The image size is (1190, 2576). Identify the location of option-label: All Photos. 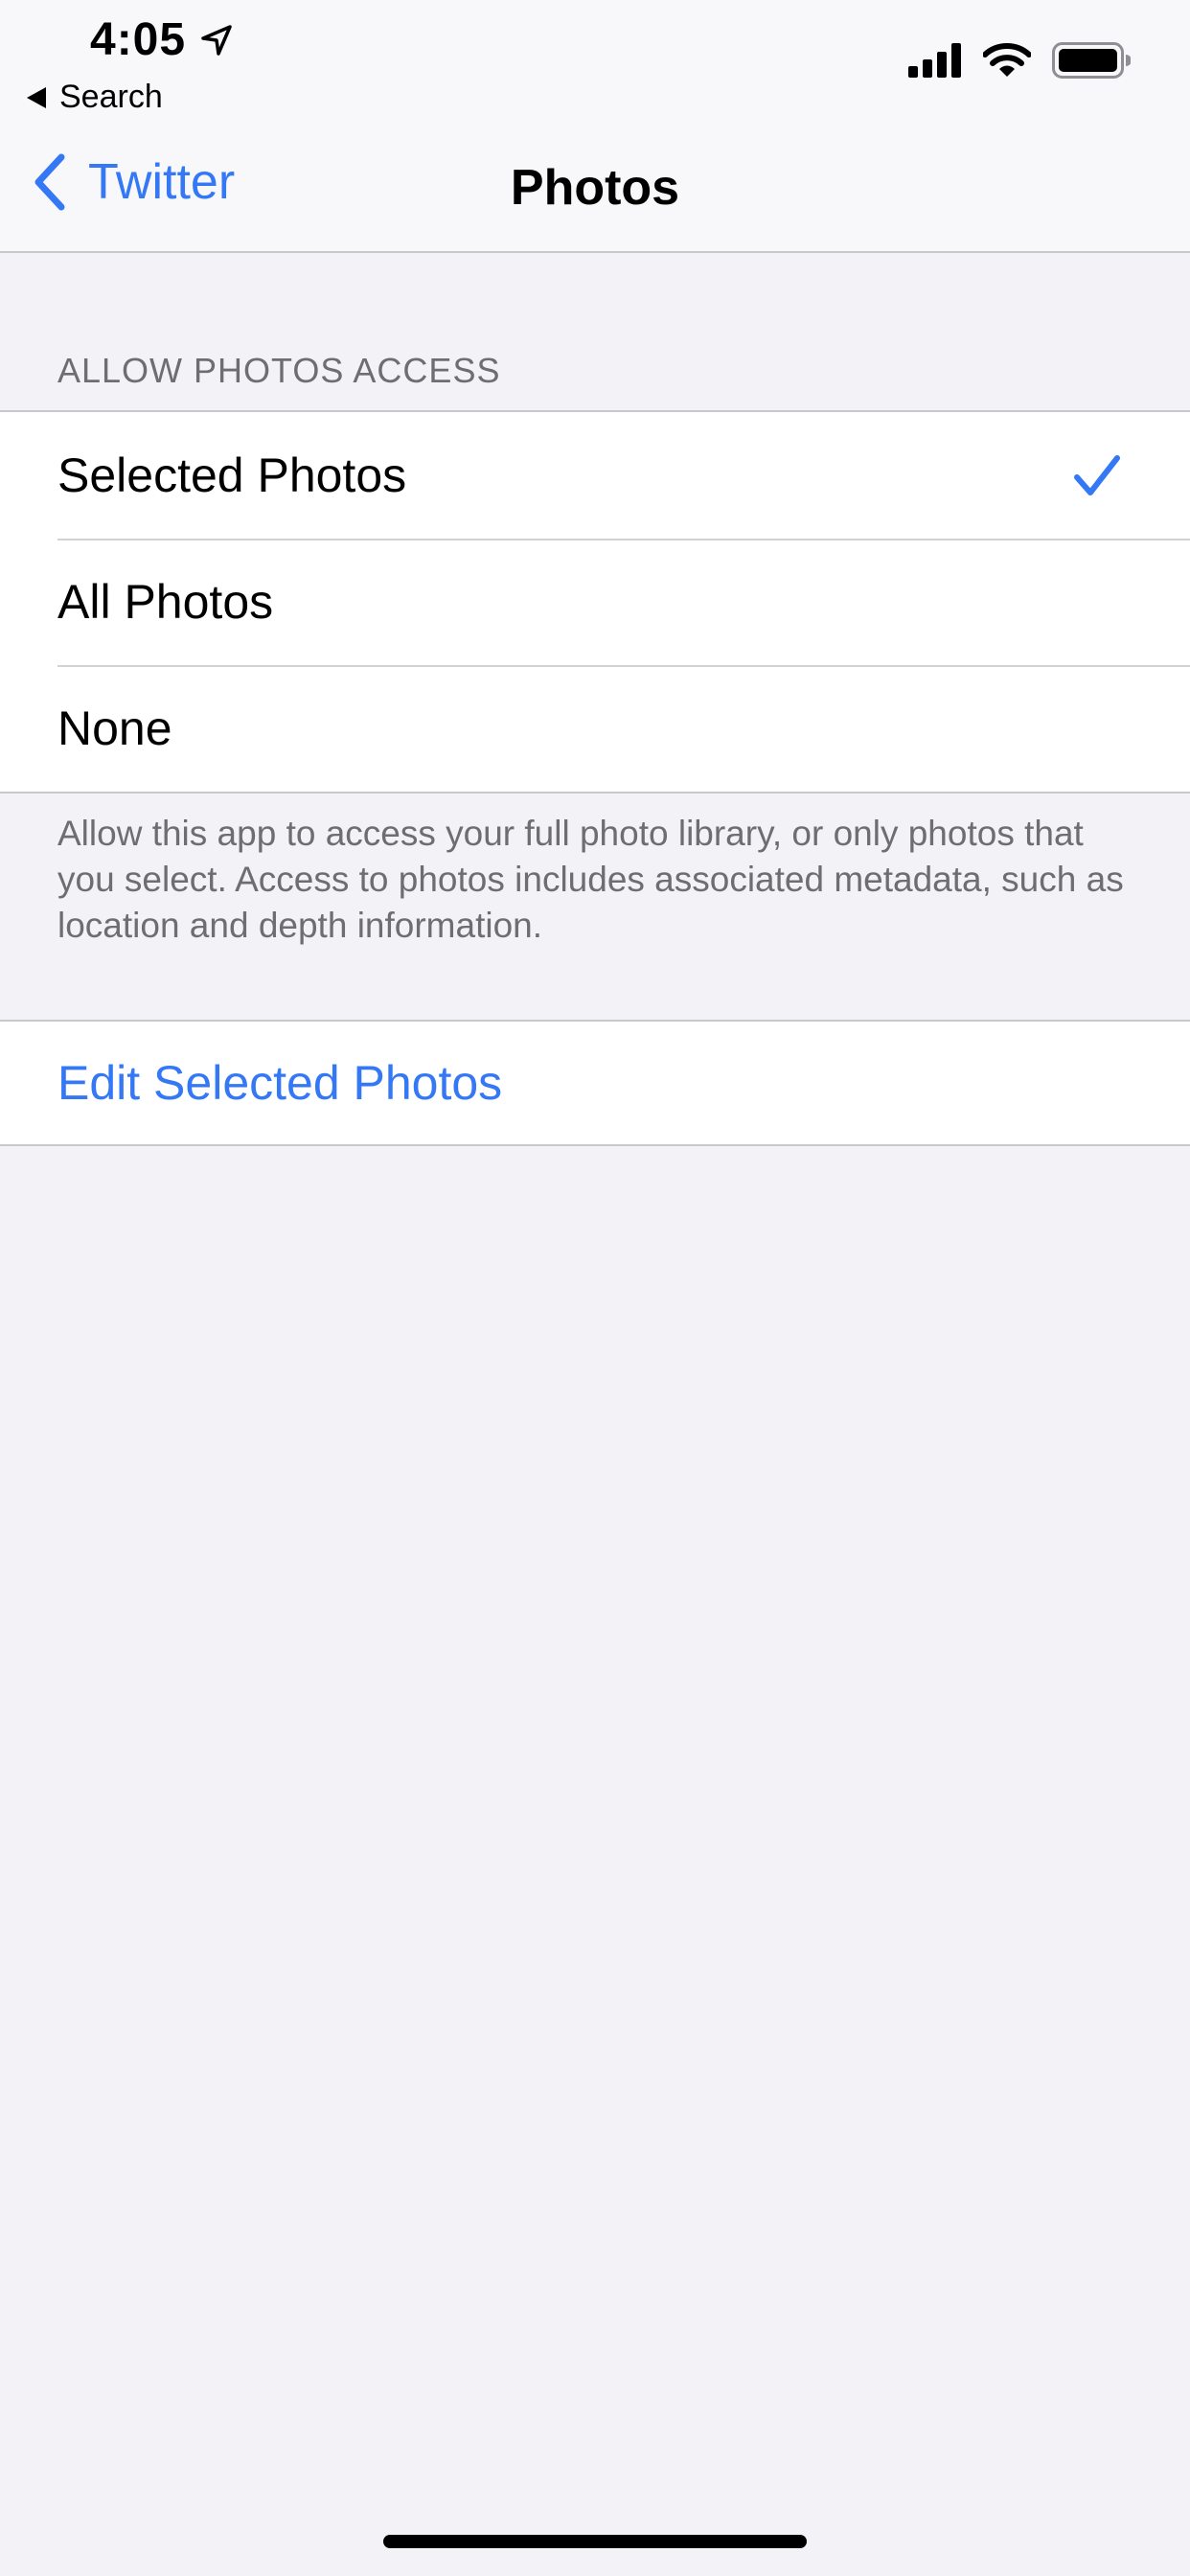
(166, 602).